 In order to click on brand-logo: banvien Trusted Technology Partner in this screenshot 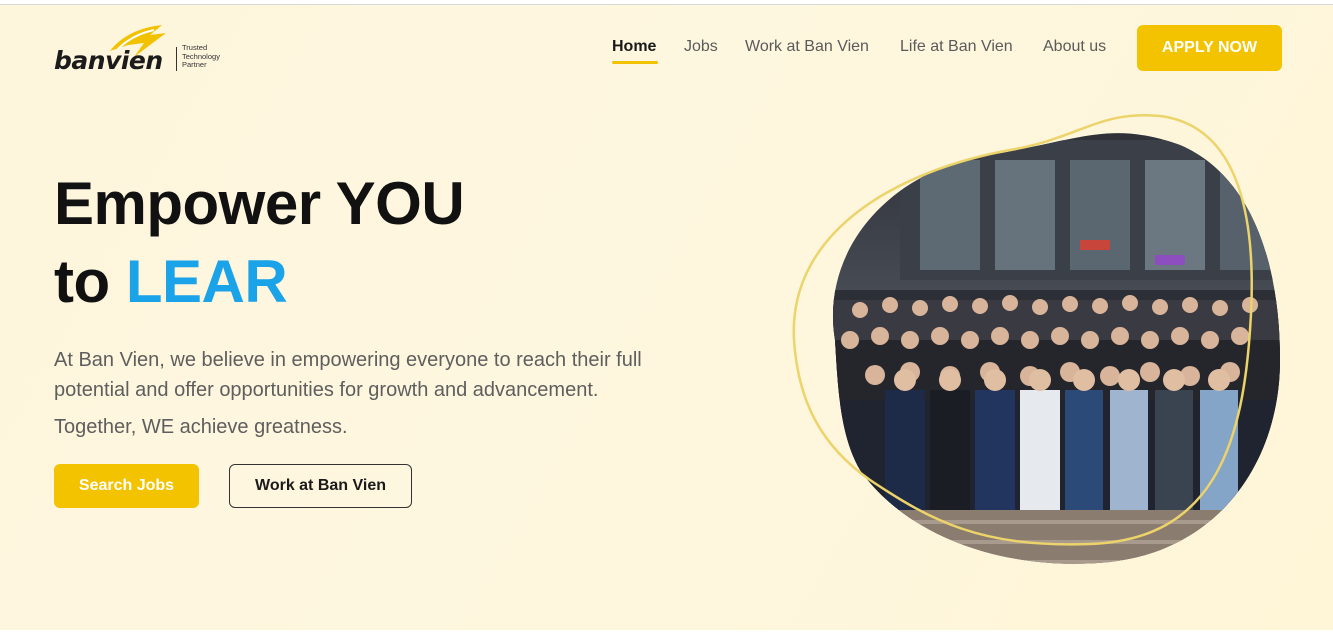, I will do `click(144, 49)`.